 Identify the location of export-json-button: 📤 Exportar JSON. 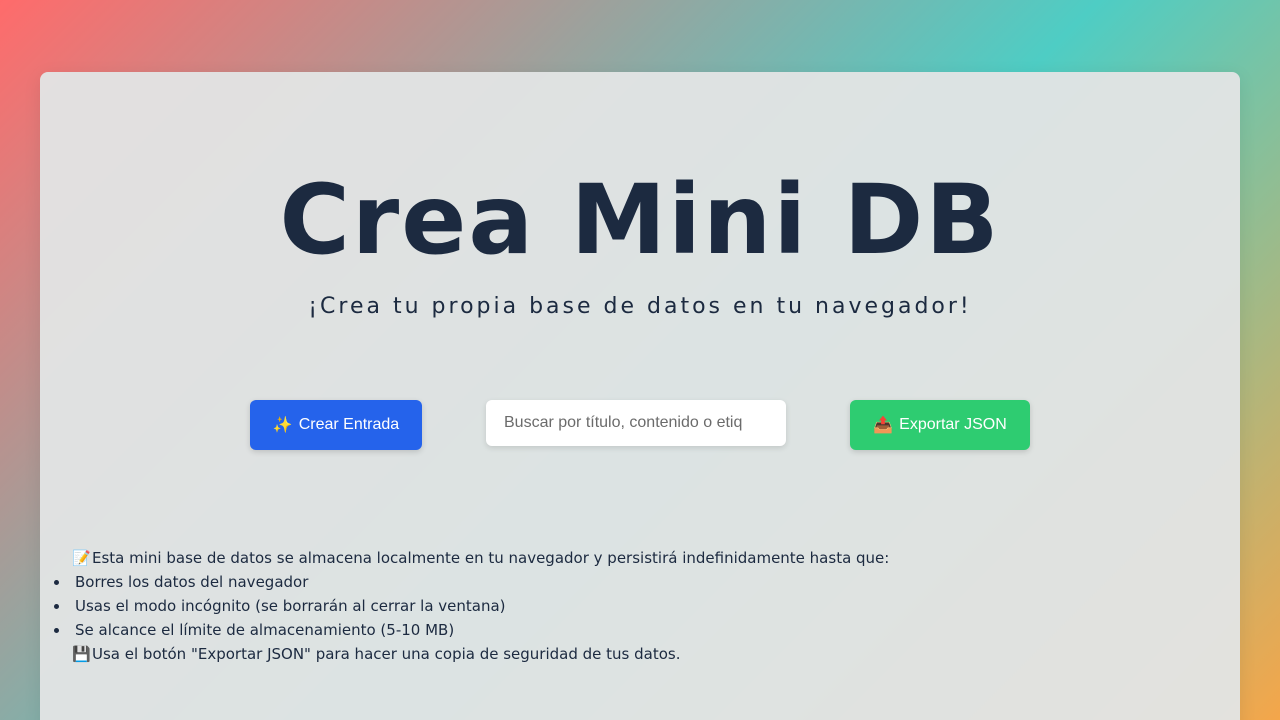
(940, 425).